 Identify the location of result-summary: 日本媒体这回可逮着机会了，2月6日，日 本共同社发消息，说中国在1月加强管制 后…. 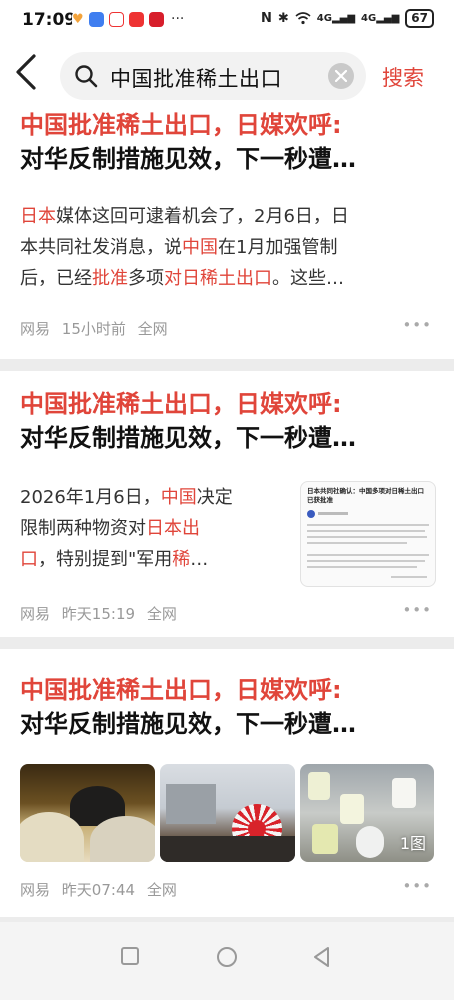
(184, 247).